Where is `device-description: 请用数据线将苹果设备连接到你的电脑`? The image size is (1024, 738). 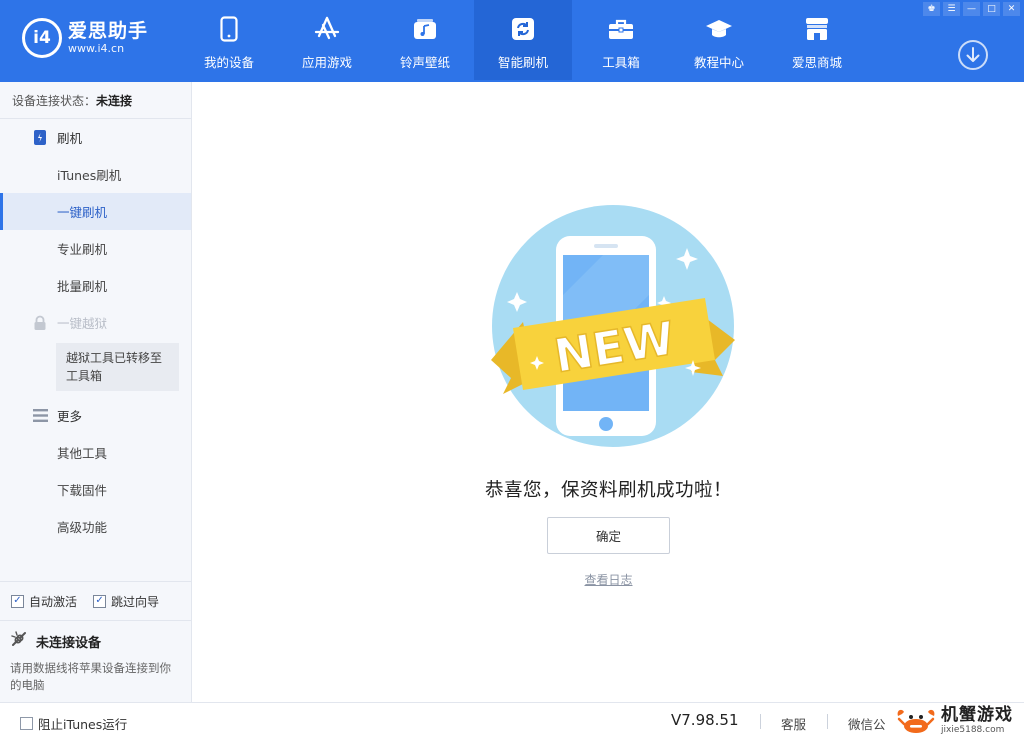 device-description: 请用数据线将苹果设备连接到你的电脑 is located at coordinates (90, 676).